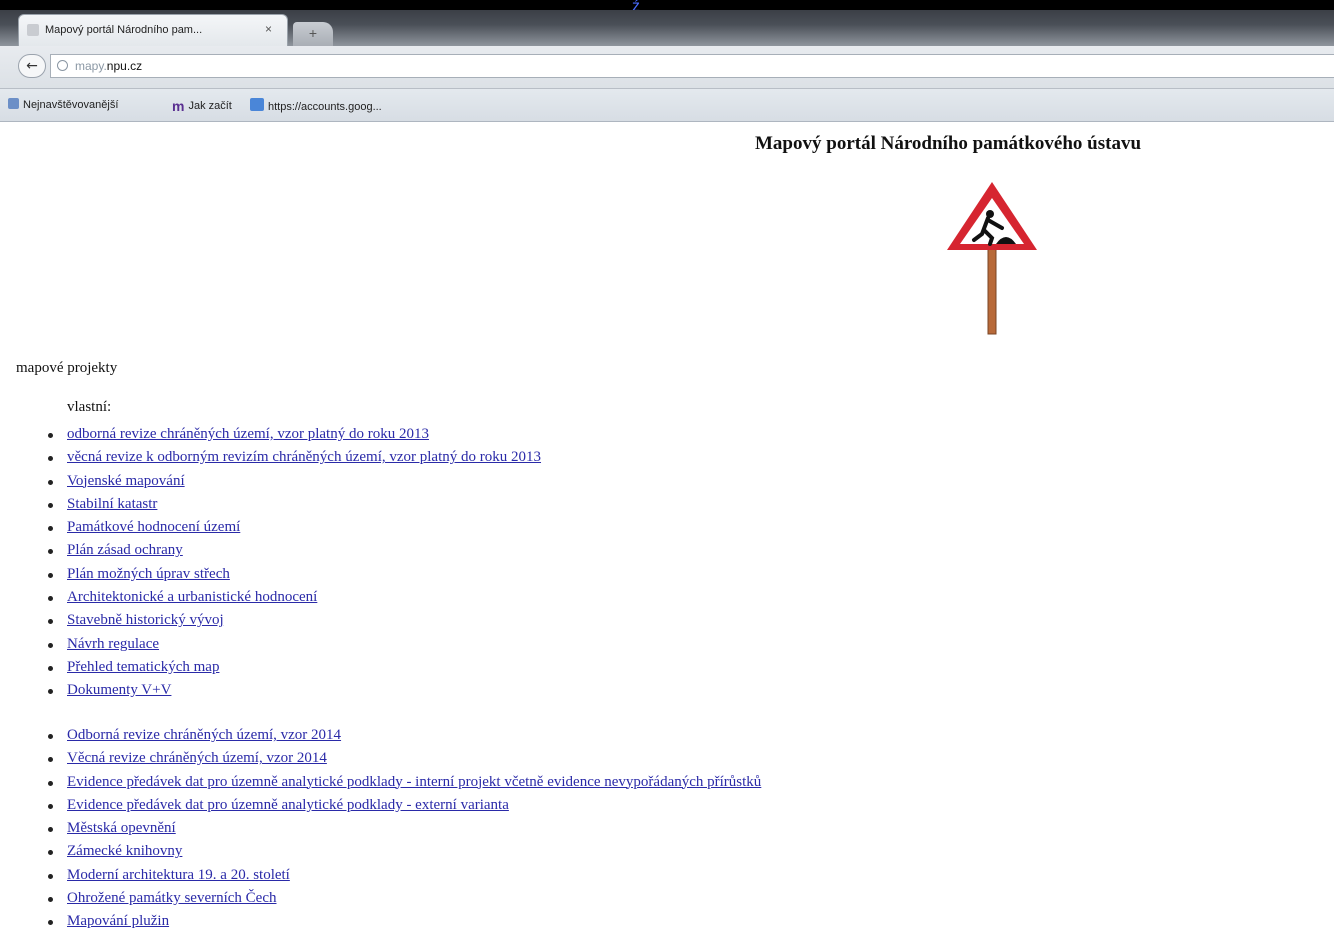 The height and width of the screenshot is (934, 1334). Describe the element at coordinates (404, 898) in the screenshot. I see `list-item: Ohrožené památky severních Čech` at that location.